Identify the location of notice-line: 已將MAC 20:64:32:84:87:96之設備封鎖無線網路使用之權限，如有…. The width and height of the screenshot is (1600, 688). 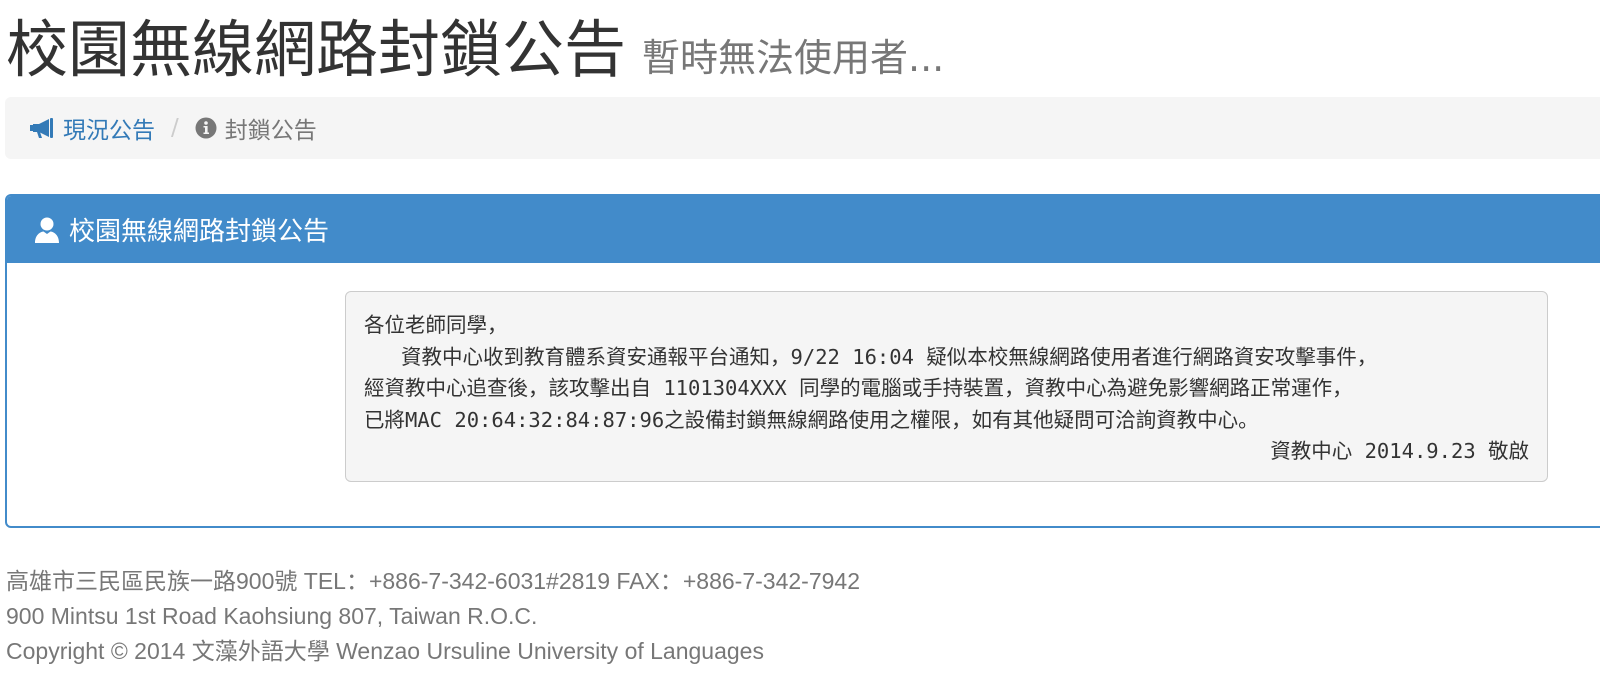
(811, 419).